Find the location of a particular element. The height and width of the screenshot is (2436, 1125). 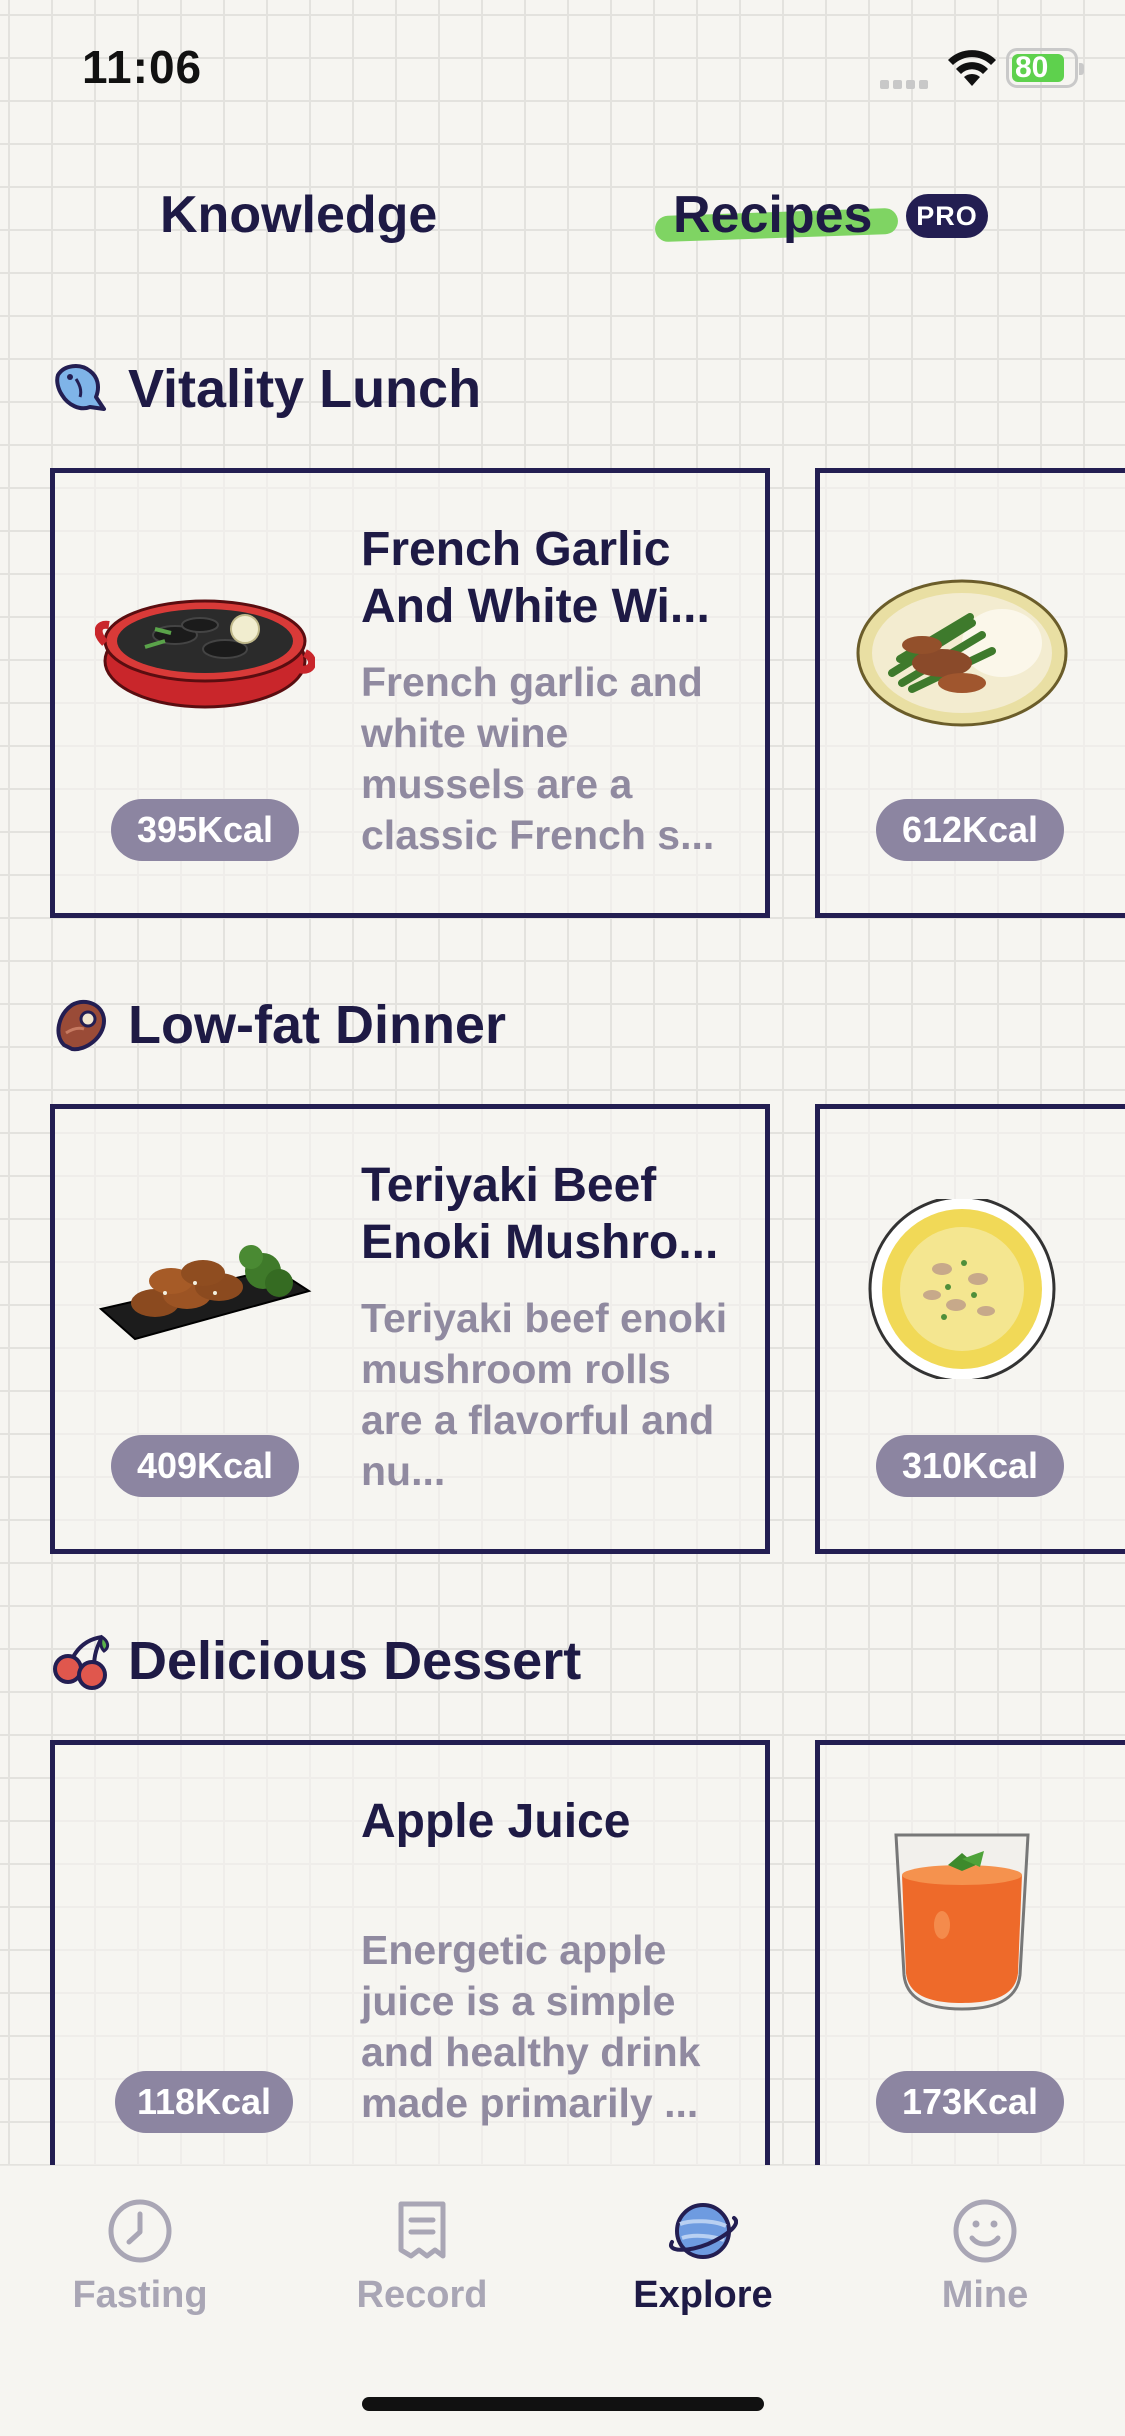

nav-label: Explore is located at coordinates (703, 2295).